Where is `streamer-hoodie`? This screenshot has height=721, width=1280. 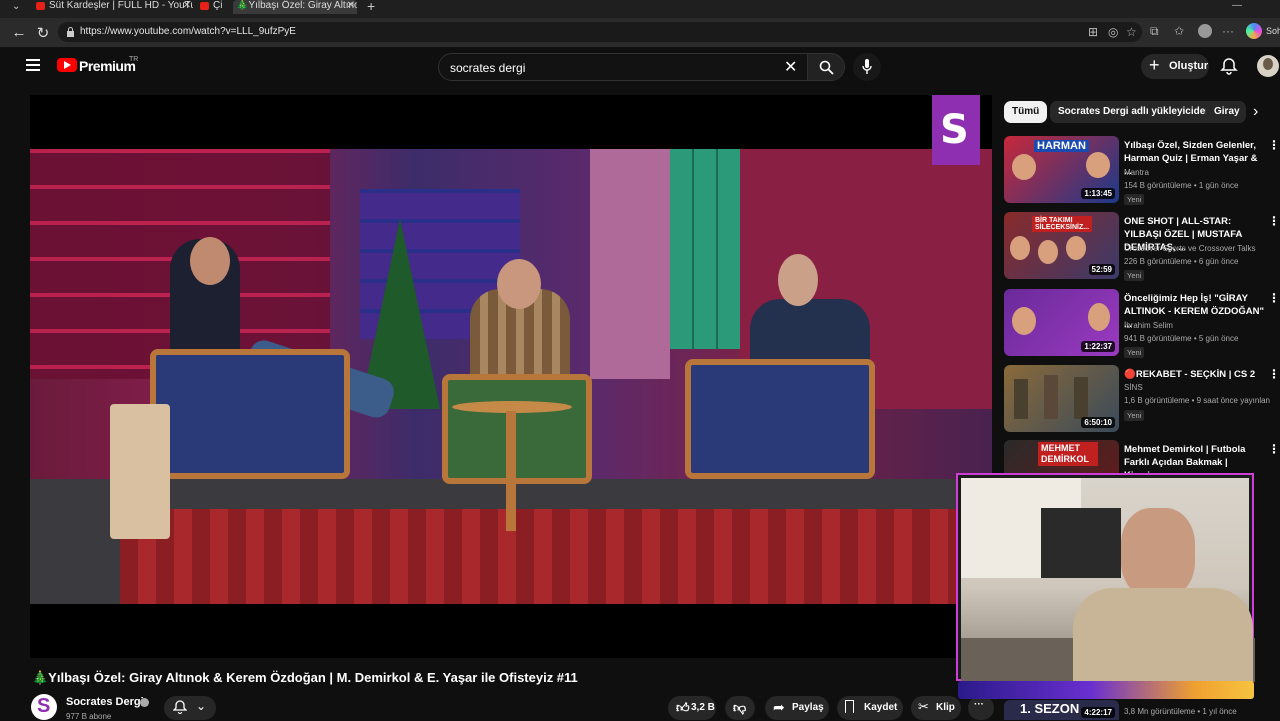 streamer-hoodie is located at coordinates (1163, 635).